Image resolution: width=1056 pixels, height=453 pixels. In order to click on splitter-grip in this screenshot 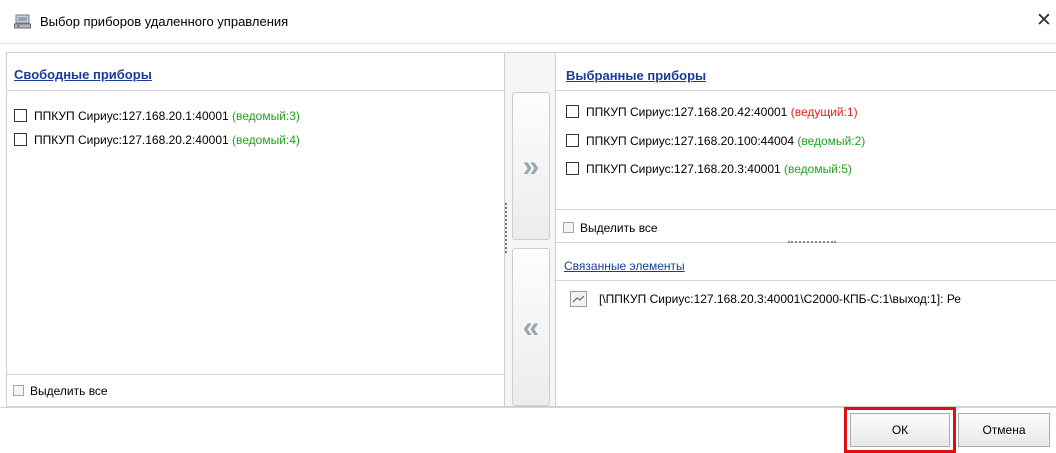, I will do `click(506, 228)`.